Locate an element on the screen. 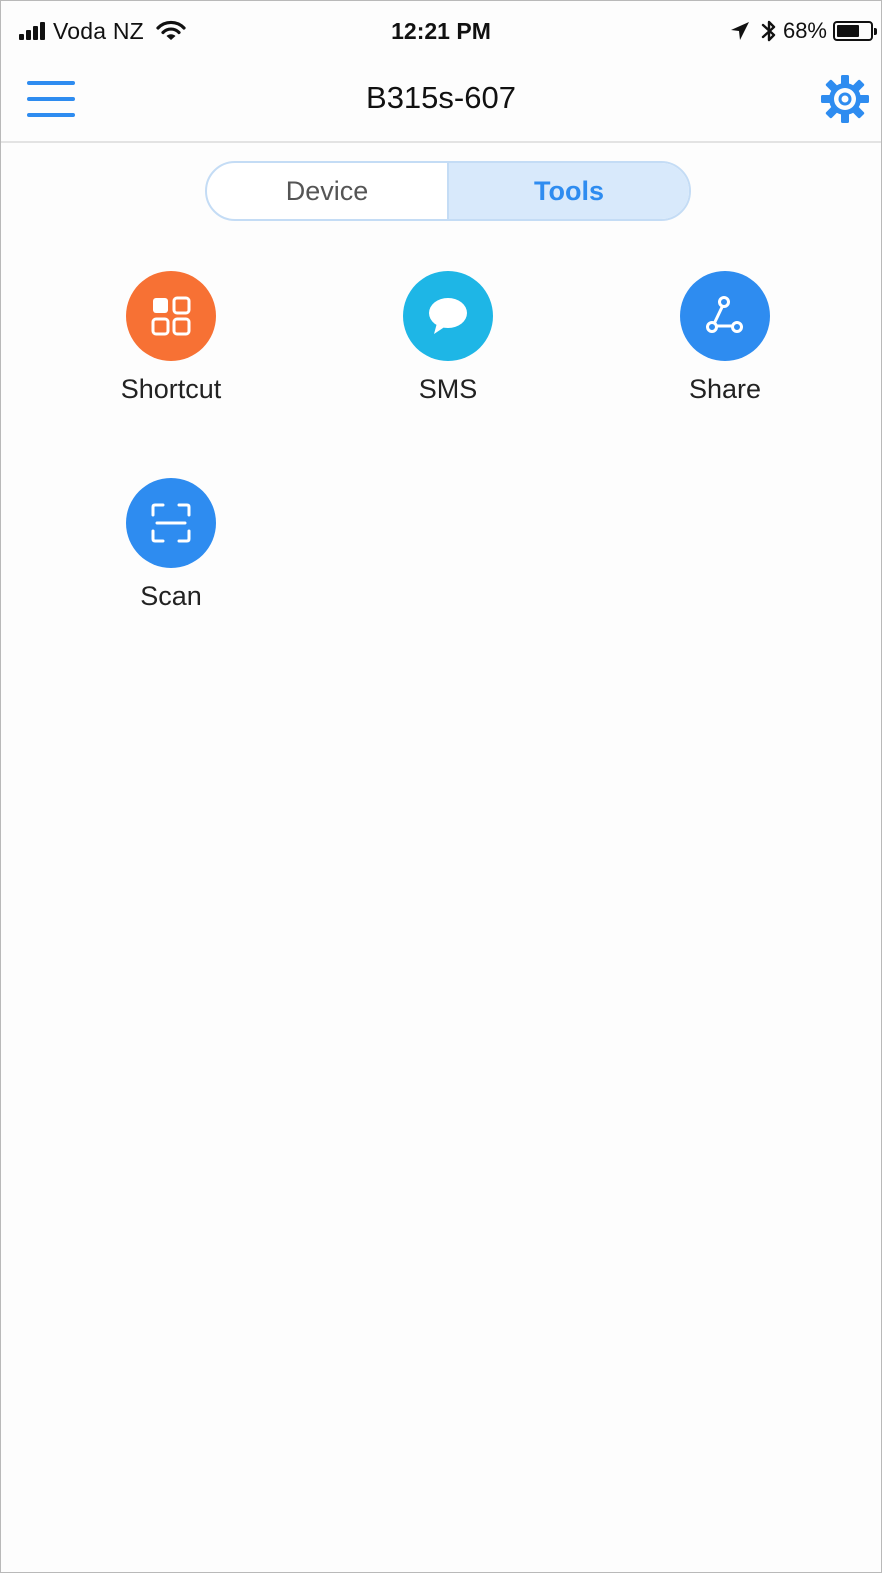 This screenshot has width=882, height=1573. navigation-bar: B315s-607 is located at coordinates (441, 103).